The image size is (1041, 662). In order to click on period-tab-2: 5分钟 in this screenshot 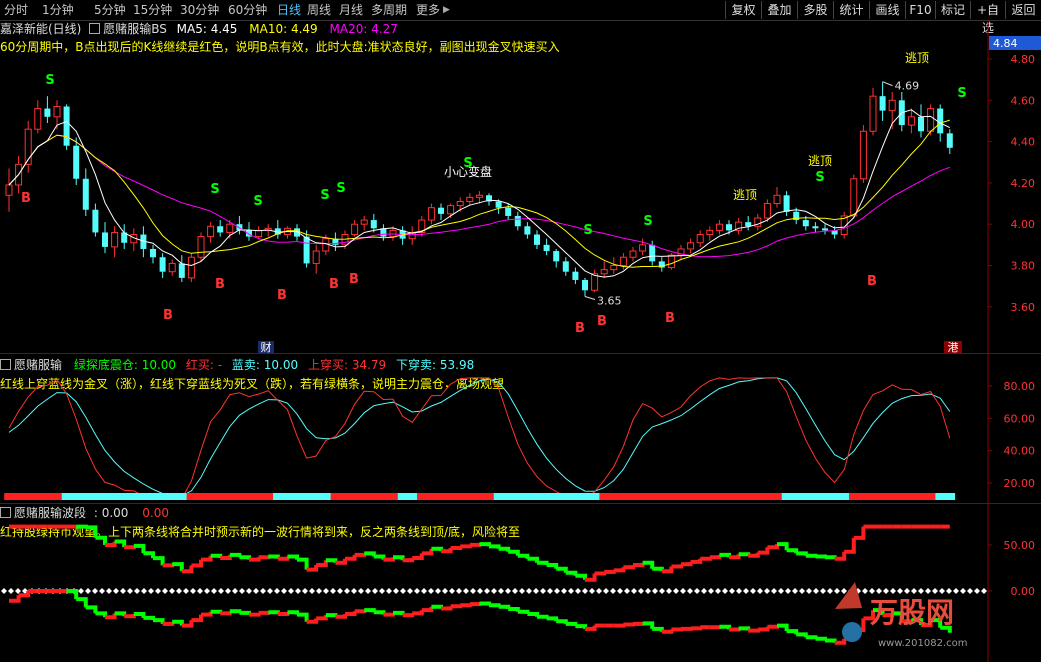, I will do `click(110, 10)`.